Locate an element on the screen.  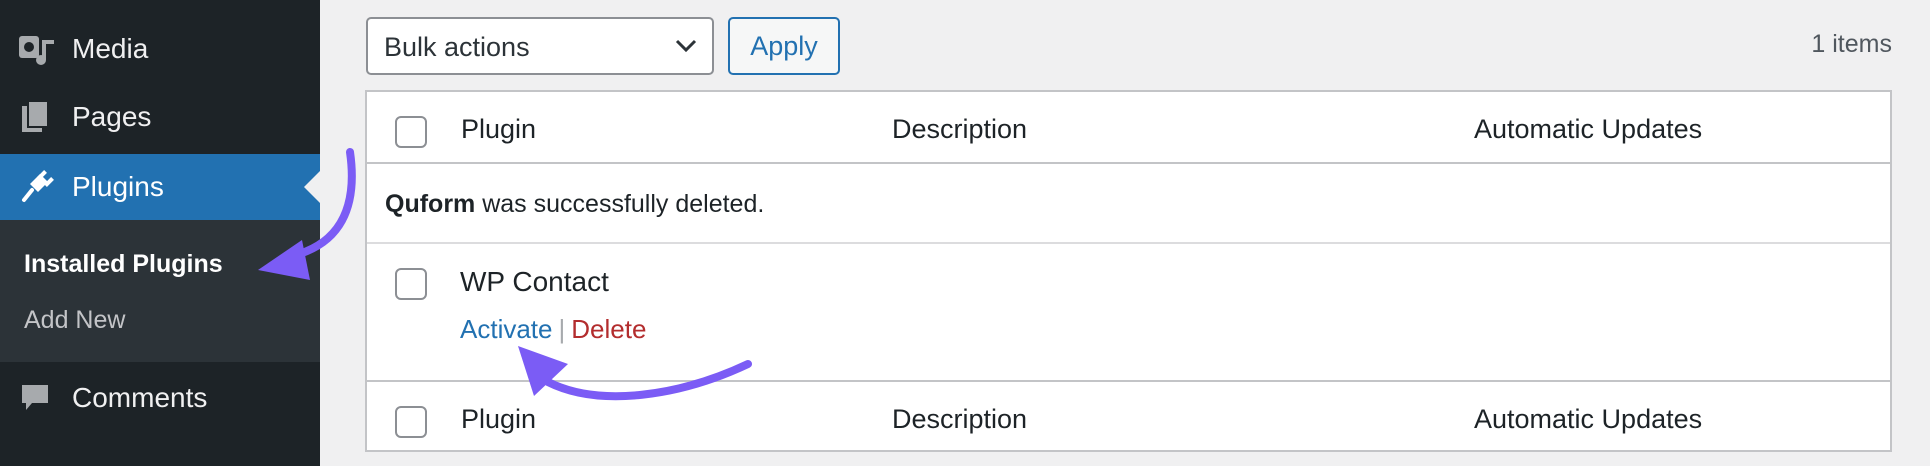
activate-link: Activate is located at coordinates (506, 329).